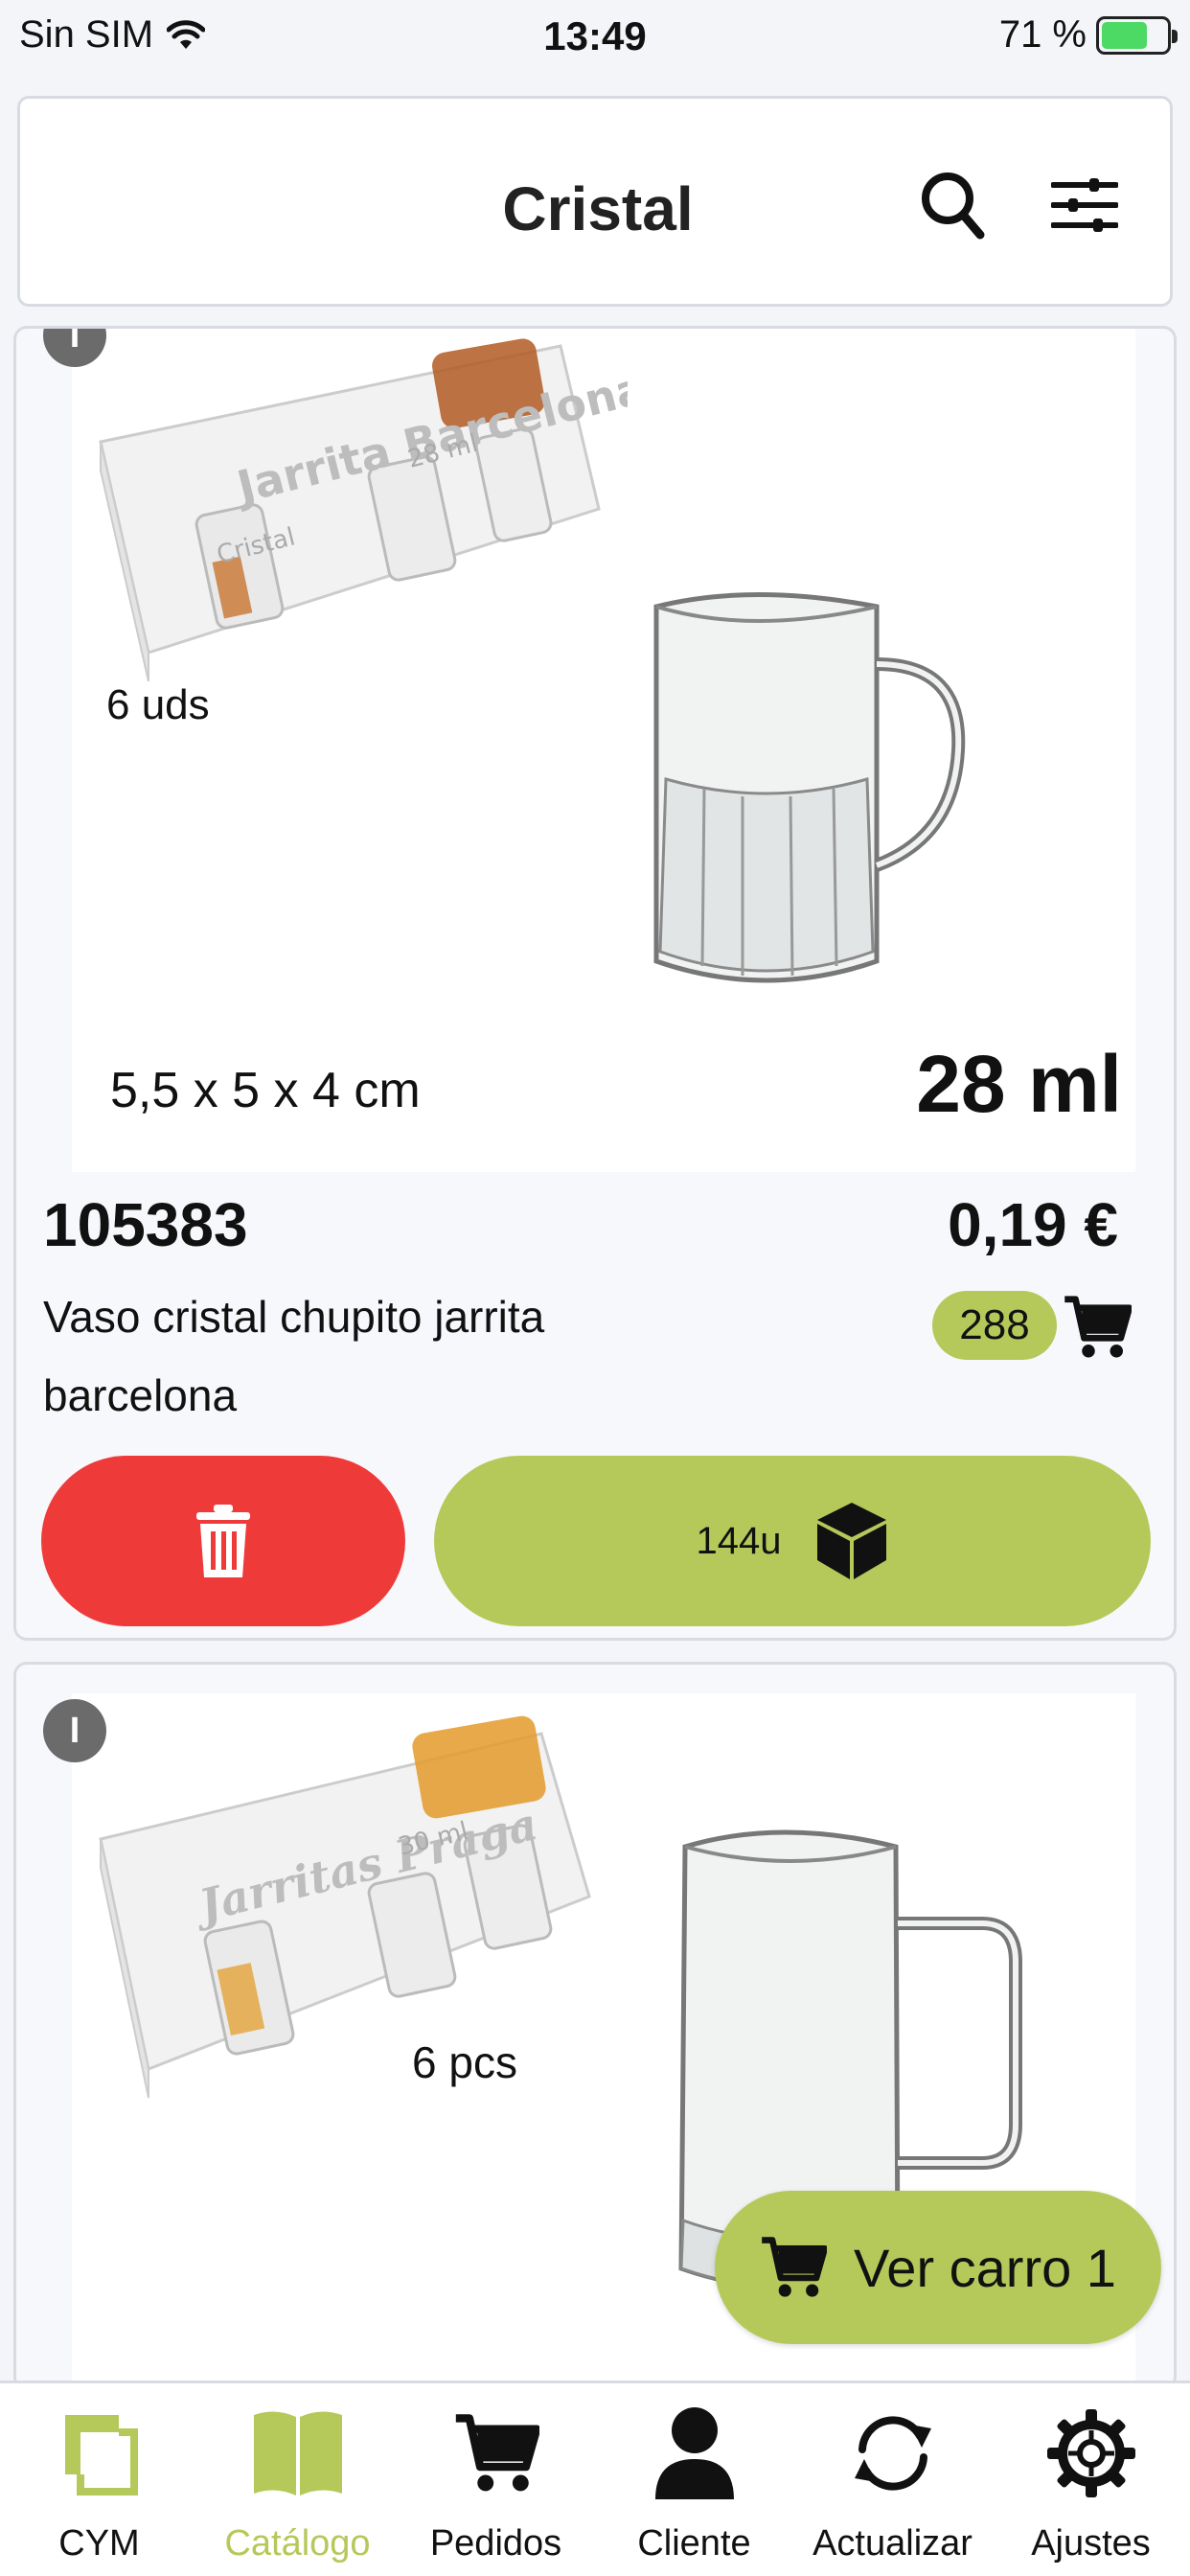 This screenshot has height=2576, width=1190. I want to click on trash-icon, so click(223, 1541).